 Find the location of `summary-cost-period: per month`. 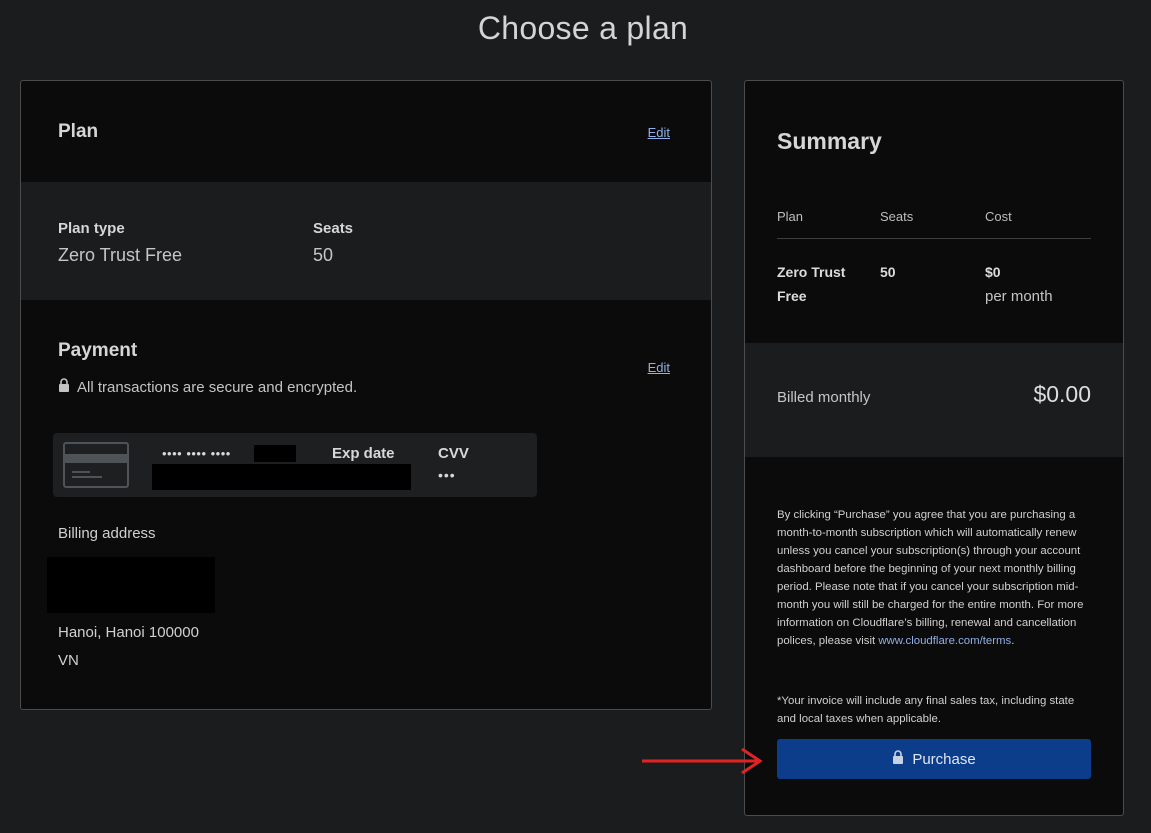

summary-cost-period: per month is located at coordinates (1019, 296).